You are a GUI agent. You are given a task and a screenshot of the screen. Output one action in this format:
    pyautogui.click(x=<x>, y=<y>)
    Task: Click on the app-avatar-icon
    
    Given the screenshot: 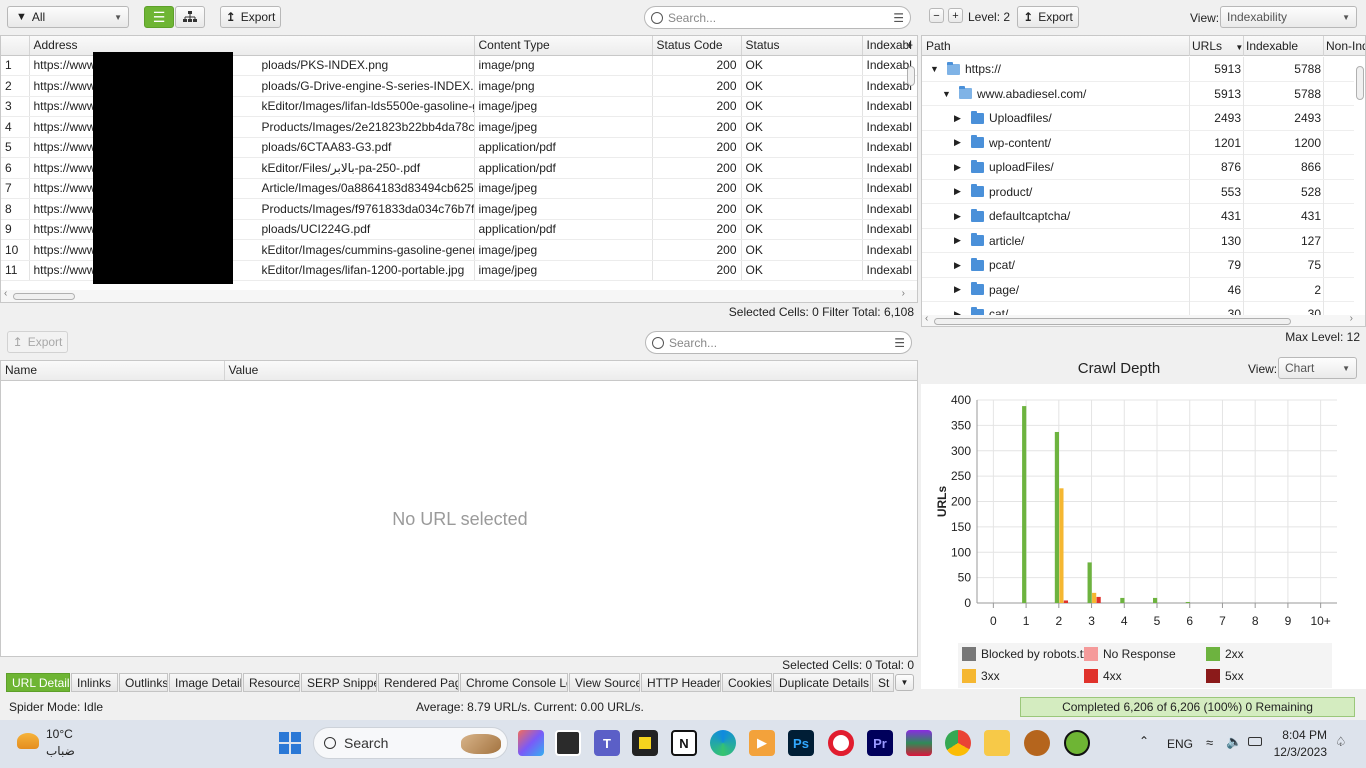 What is the action you would take?
    pyautogui.click(x=1037, y=743)
    